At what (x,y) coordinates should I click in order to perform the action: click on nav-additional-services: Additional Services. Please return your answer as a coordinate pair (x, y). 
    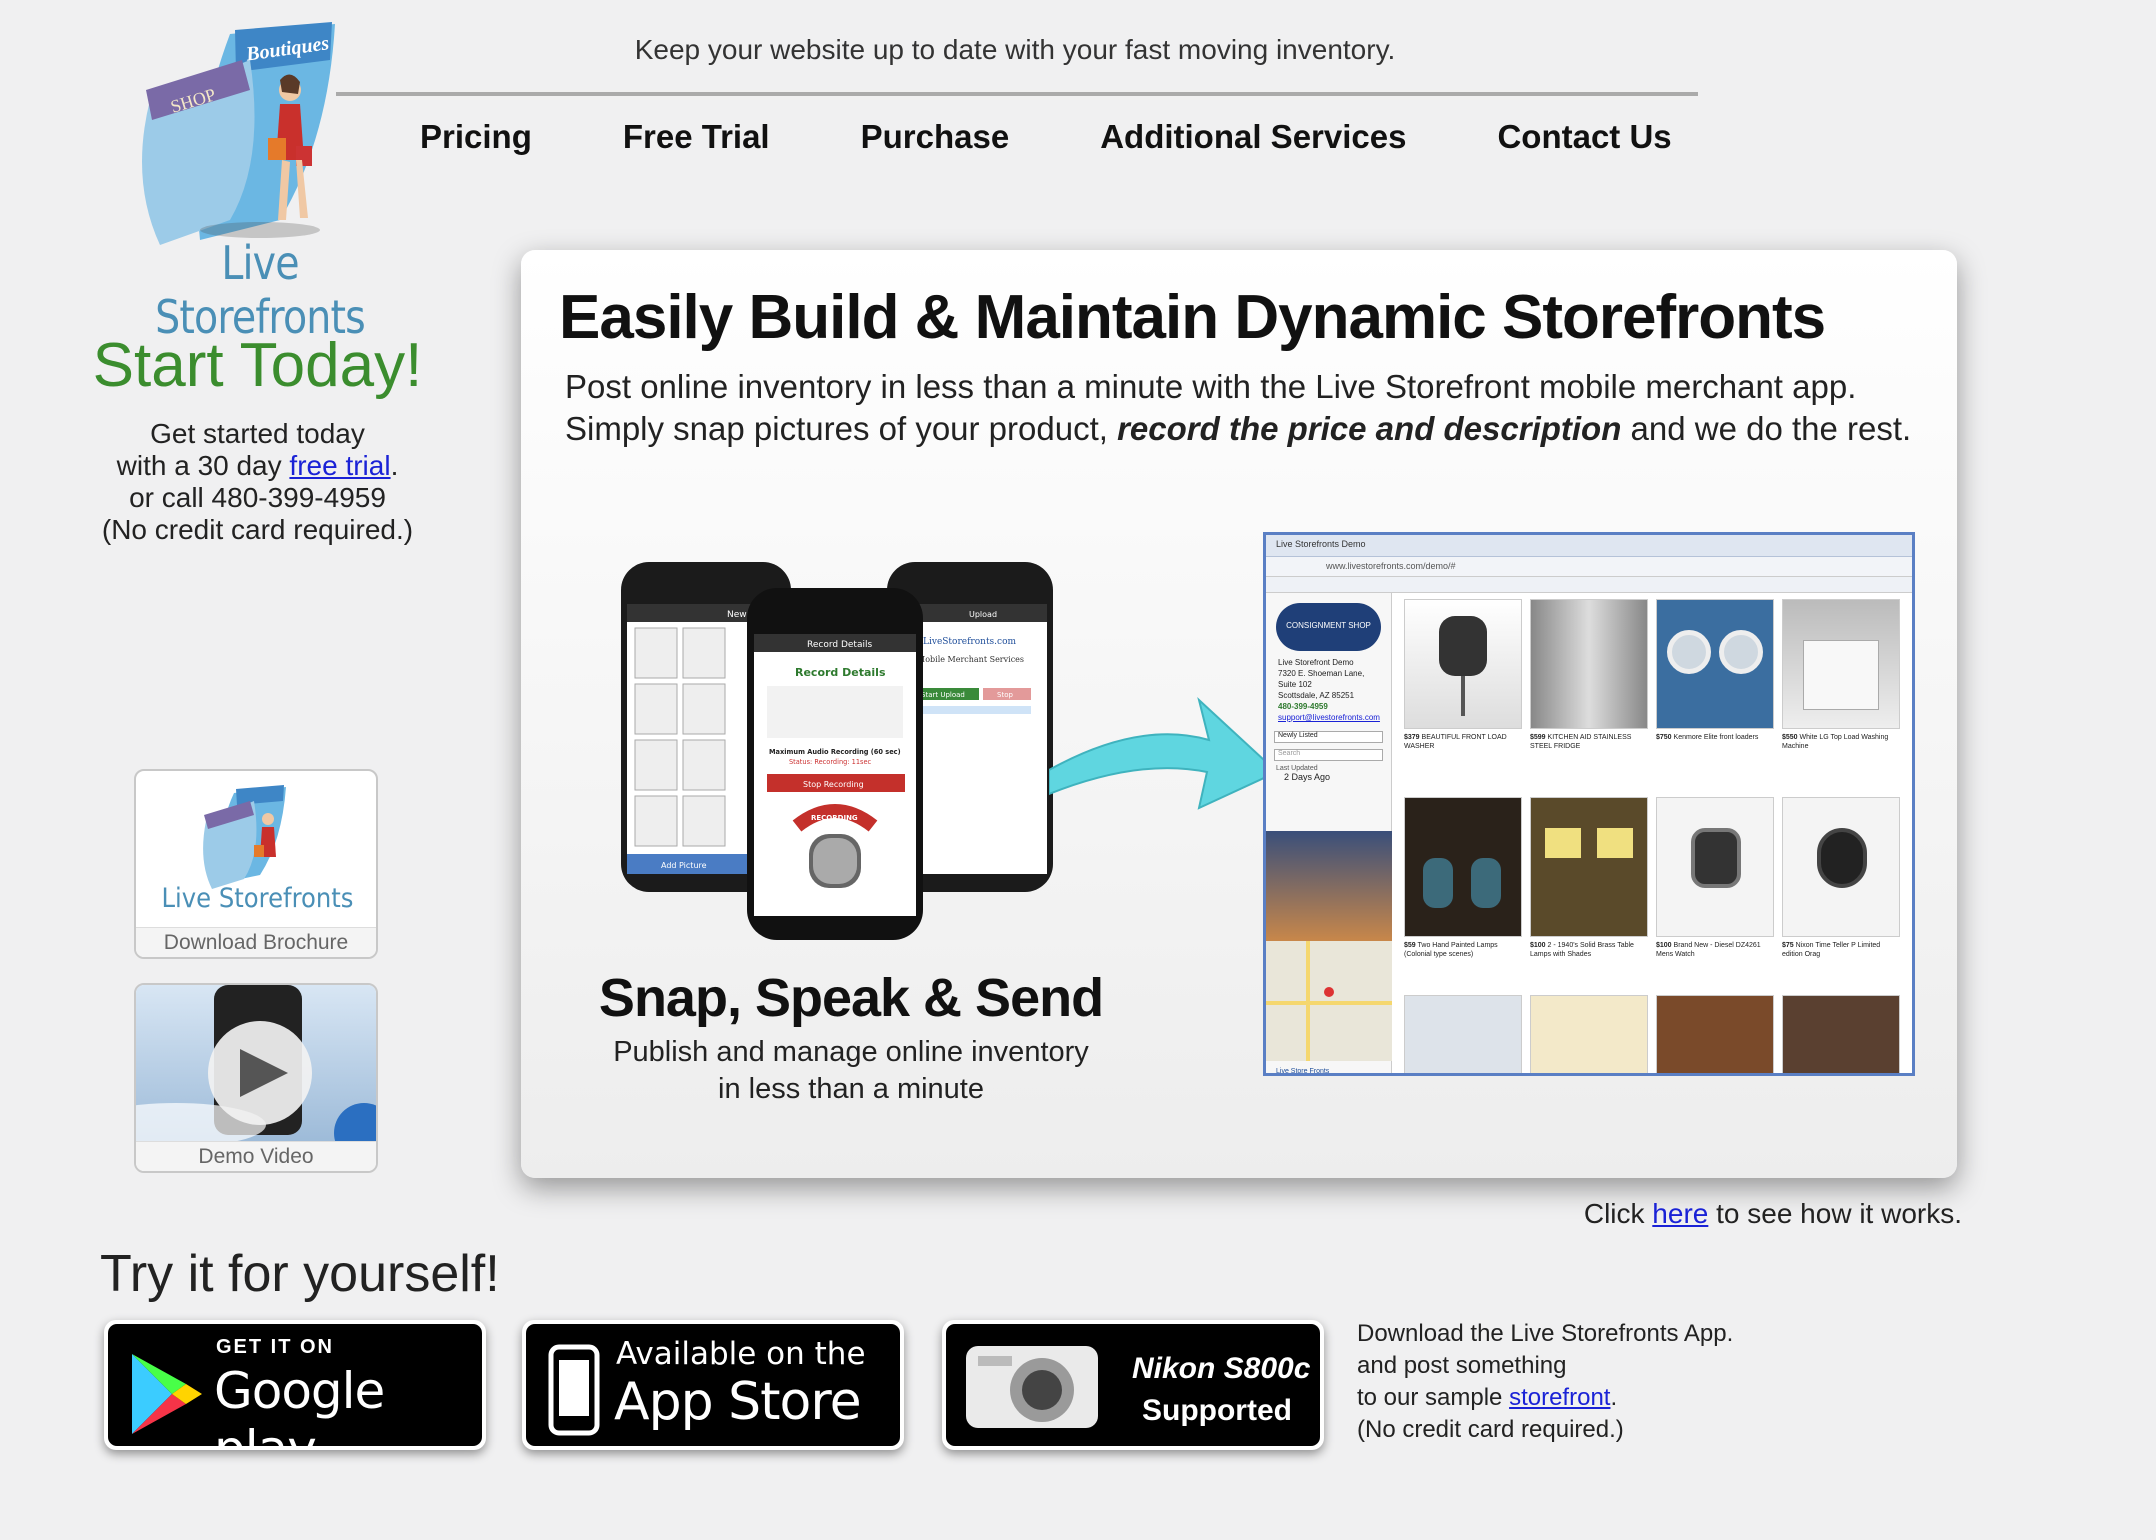
    Looking at the image, I should click on (1253, 137).